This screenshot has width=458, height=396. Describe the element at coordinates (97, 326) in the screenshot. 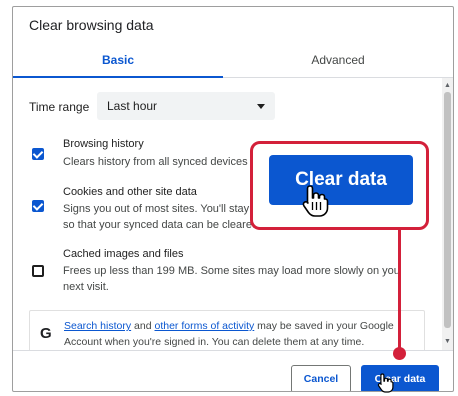

I see `search-history-link: Search history` at that location.